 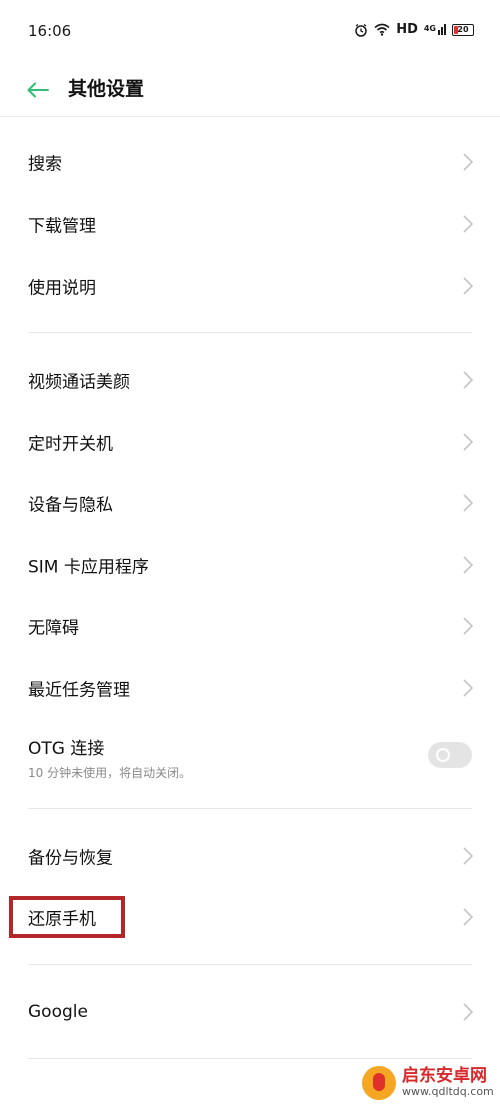 I want to click on menu-item-accessibility: 无障碍, so click(x=250, y=626).